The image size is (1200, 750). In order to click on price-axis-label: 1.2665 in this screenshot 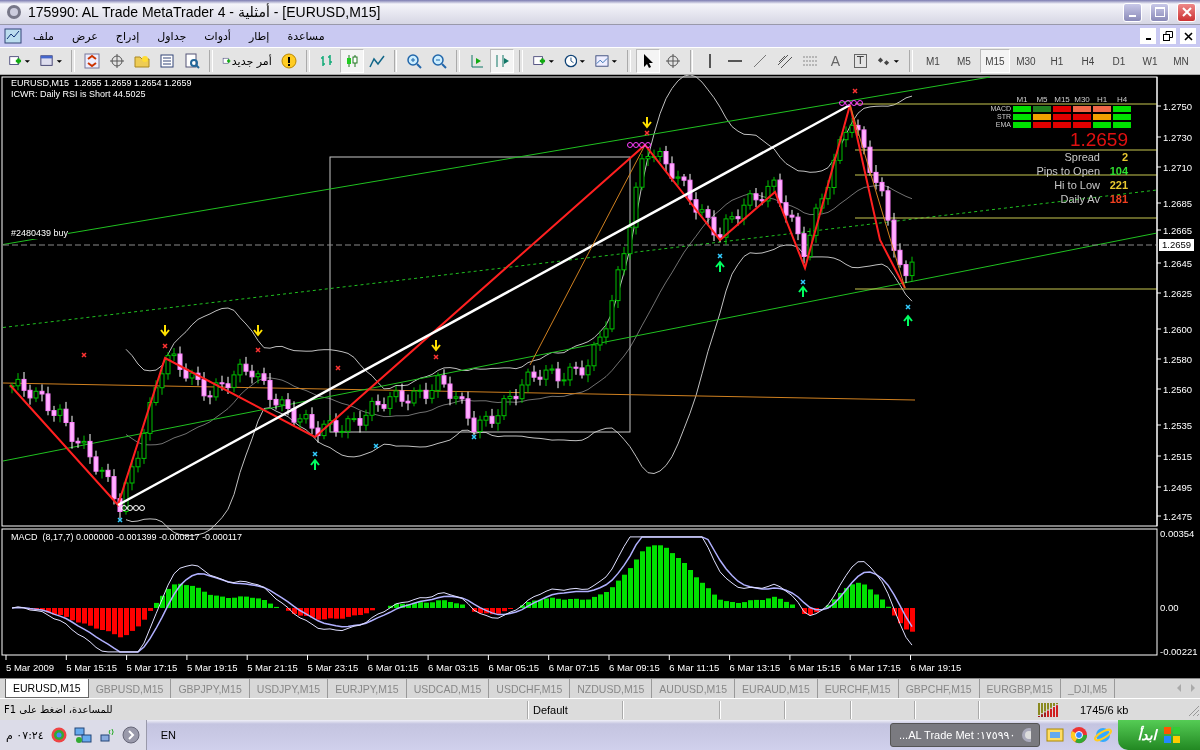, I will do `click(1178, 230)`.